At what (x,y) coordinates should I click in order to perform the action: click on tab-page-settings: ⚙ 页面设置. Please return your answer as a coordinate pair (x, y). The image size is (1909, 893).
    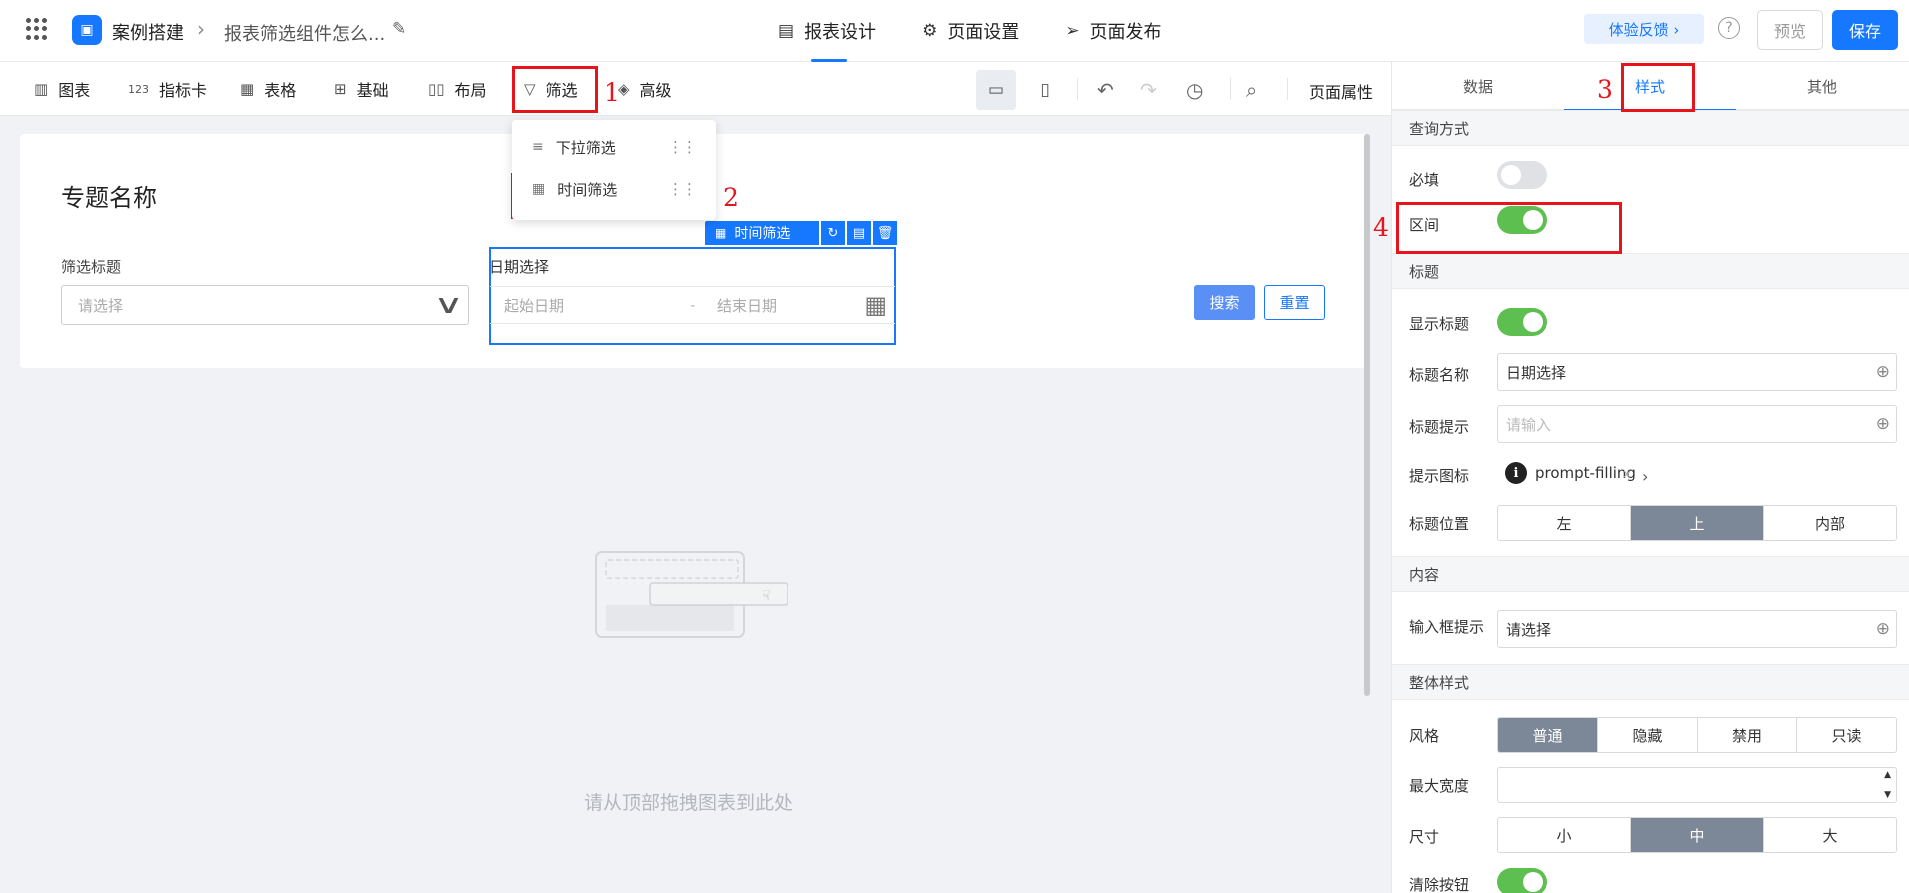
    Looking at the image, I should click on (970, 31).